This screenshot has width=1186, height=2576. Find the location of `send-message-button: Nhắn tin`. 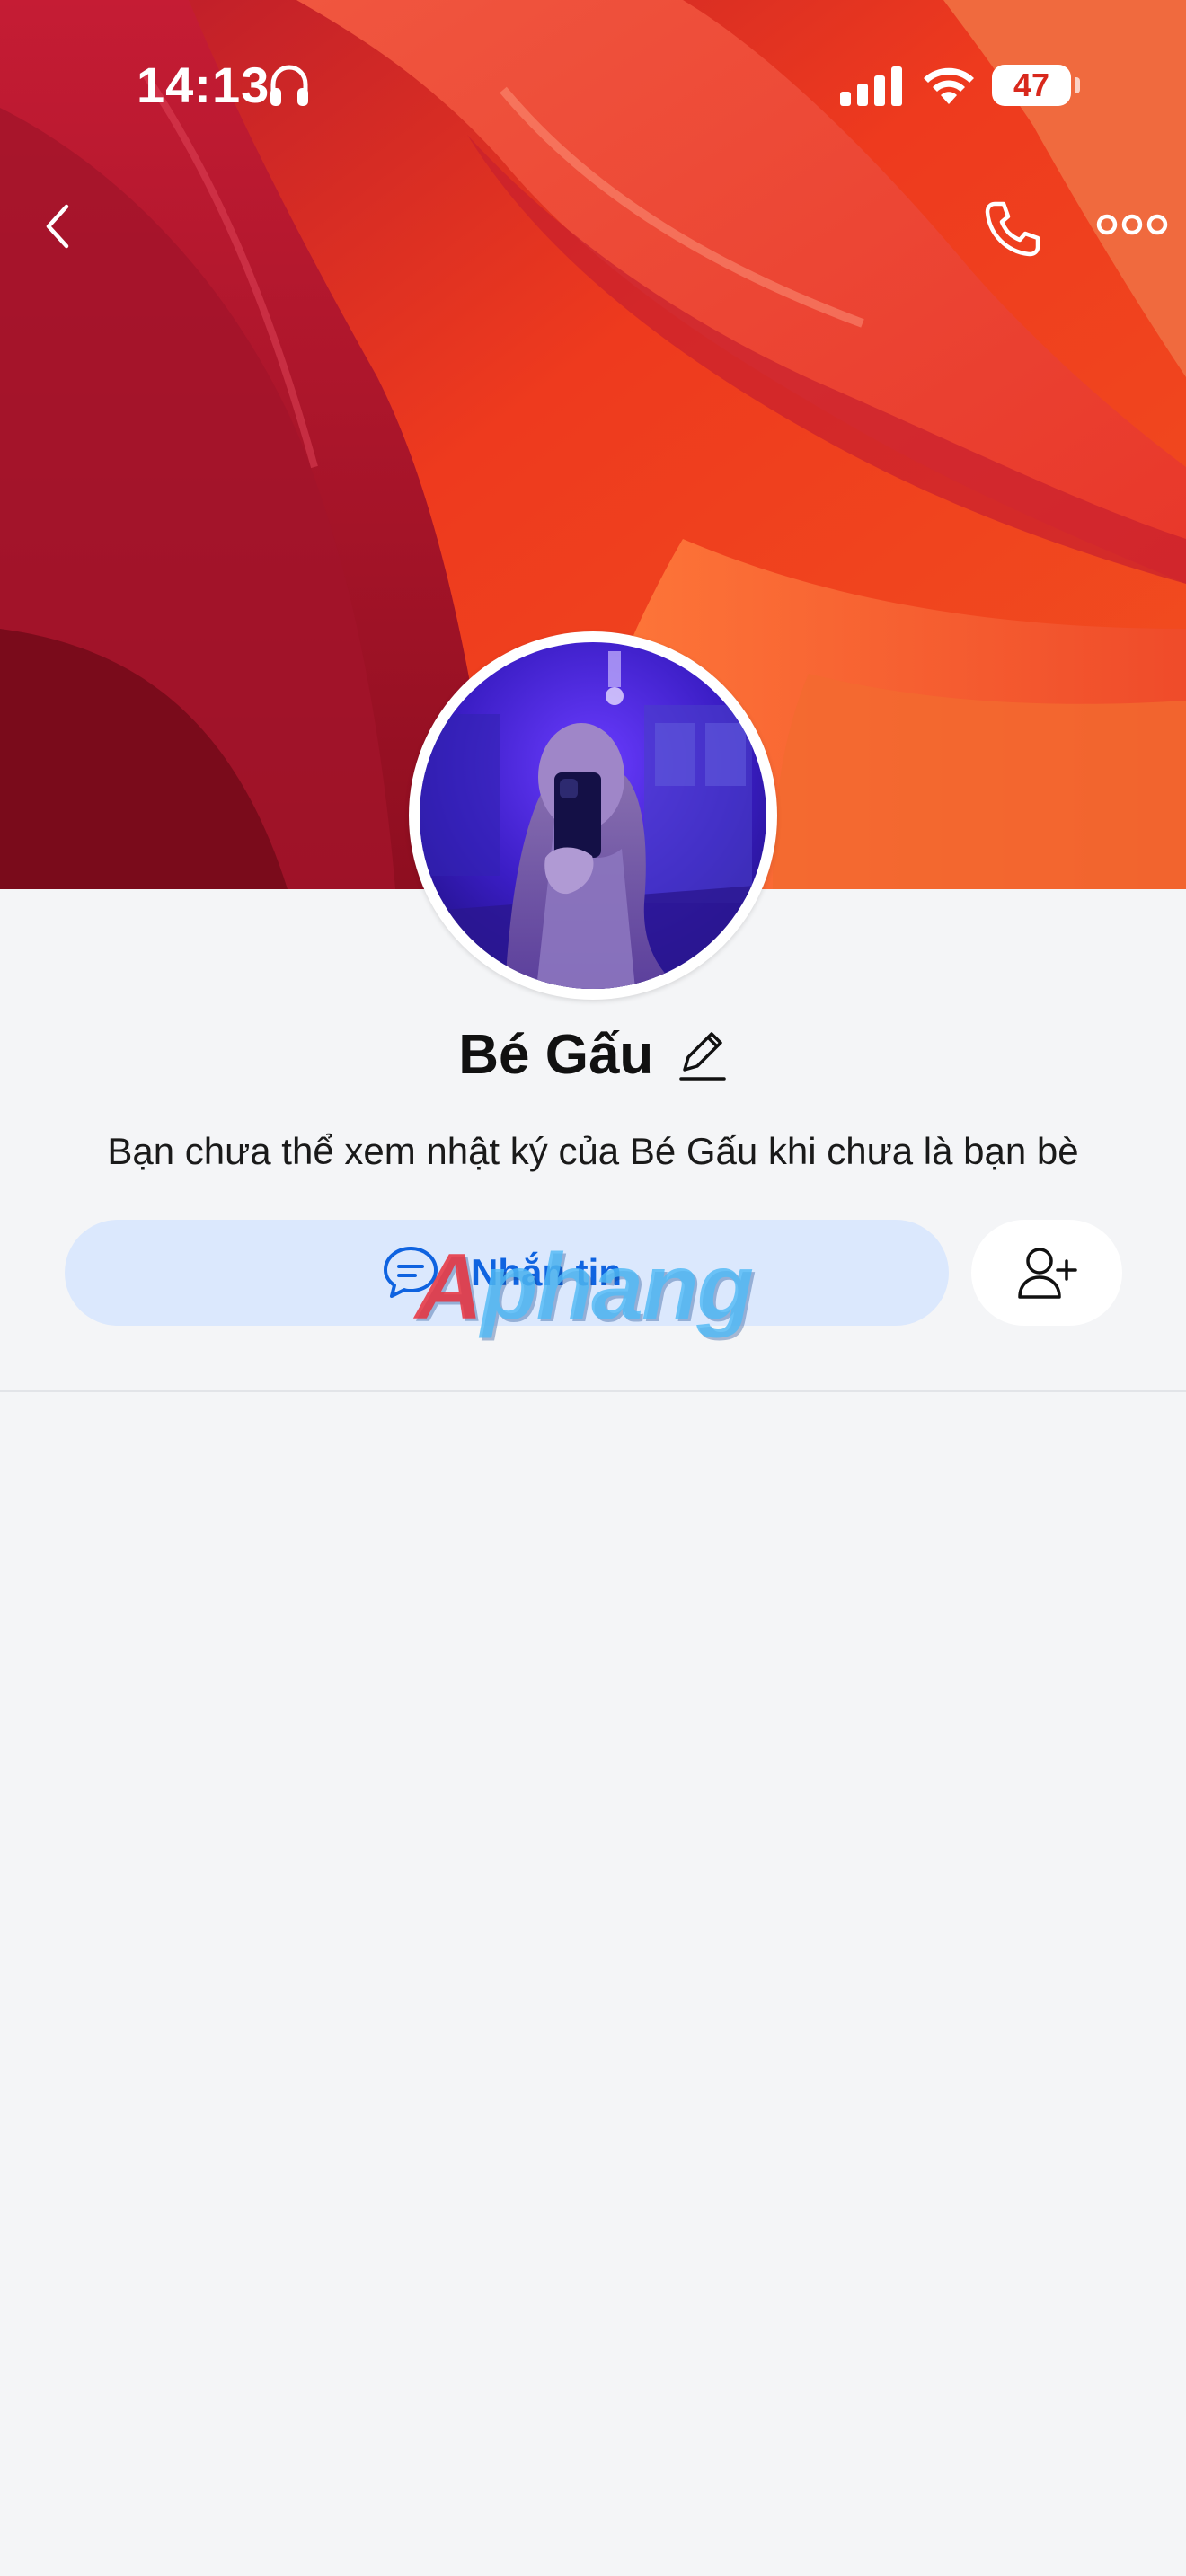

send-message-button: Nhắn tin is located at coordinates (507, 1273).